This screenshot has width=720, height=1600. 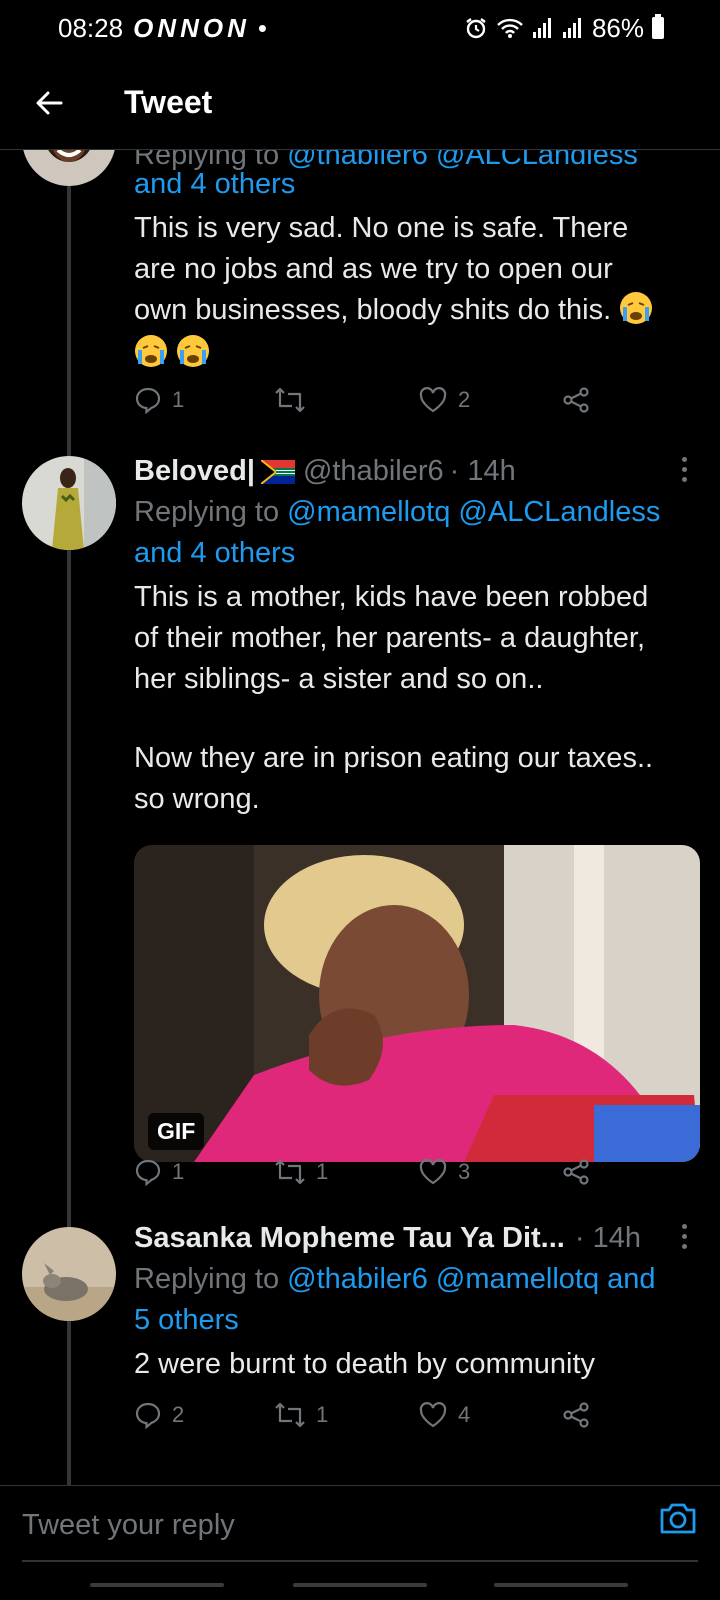 What do you see at coordinates (365, 1364) in the screenshot?
I see `tweet-text-line: 2 were burnt to death by community` at bounding box center [365, 1364].